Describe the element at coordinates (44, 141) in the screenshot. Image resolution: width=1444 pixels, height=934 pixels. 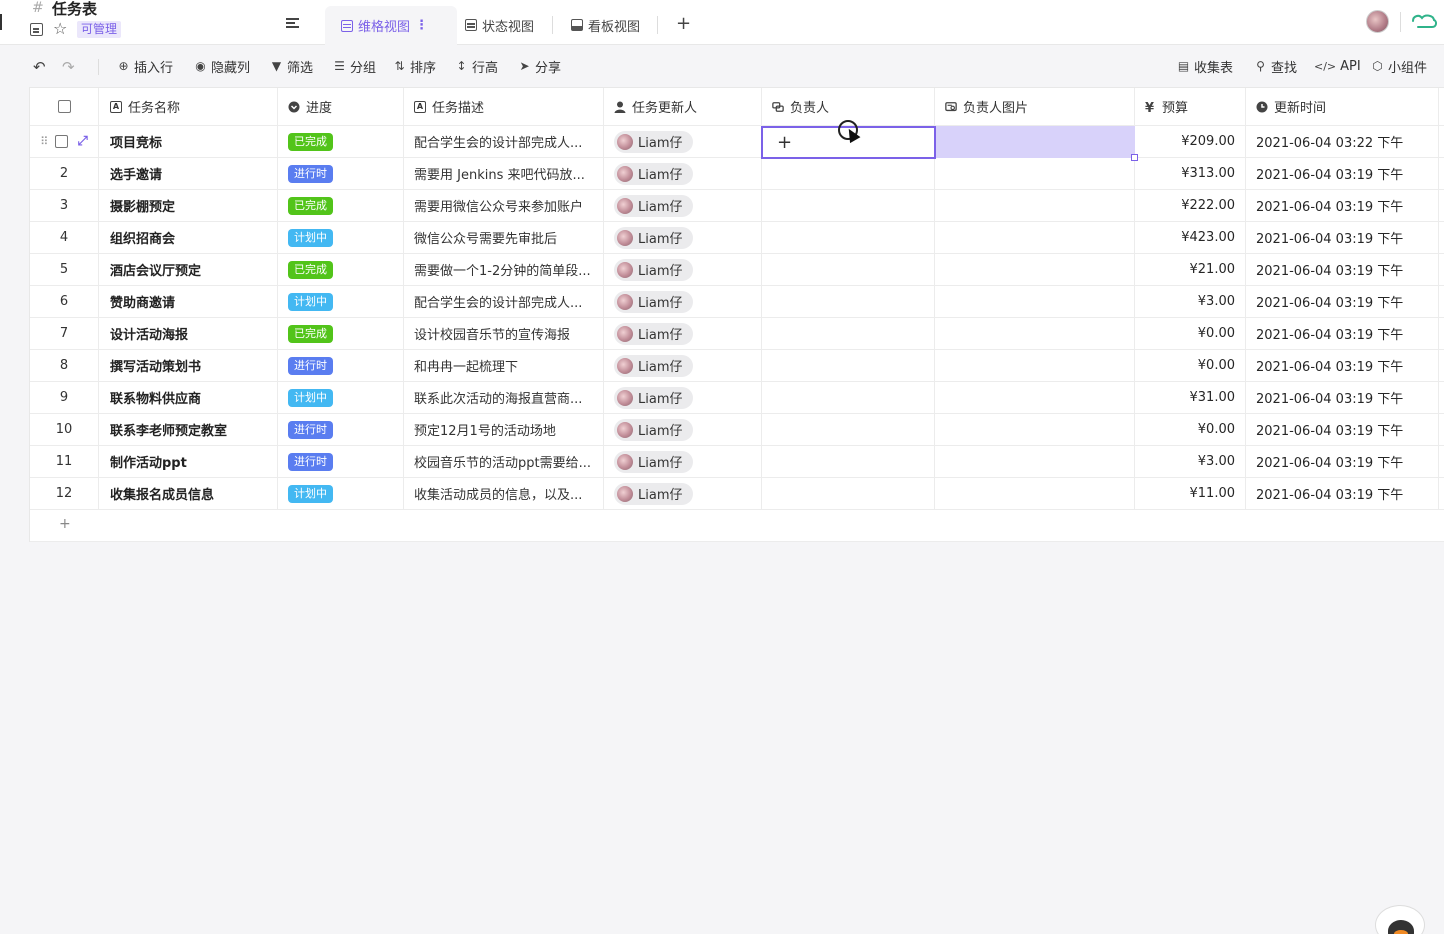
I see `drag-handle-icon: ⠿` at that location.